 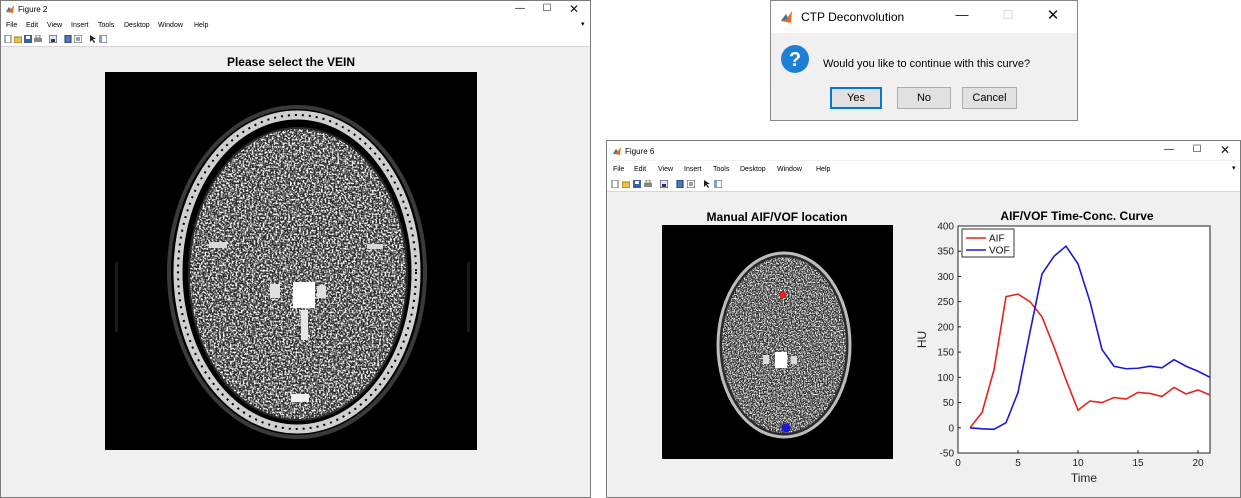 I want to click on y-tick-label: 0, so click(x=951, y=428).